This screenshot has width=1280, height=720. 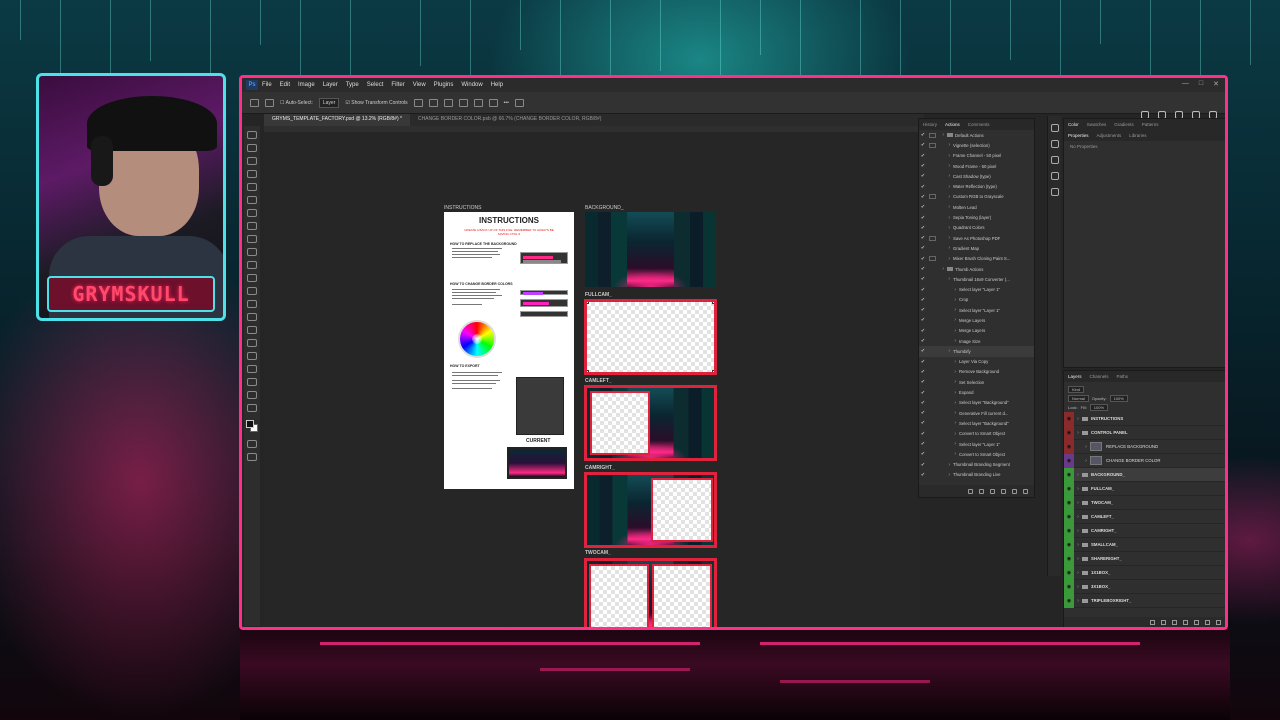 I want to click on layer-row: ◉ › SHARERIGHT_, so click(x=1144, y=558).